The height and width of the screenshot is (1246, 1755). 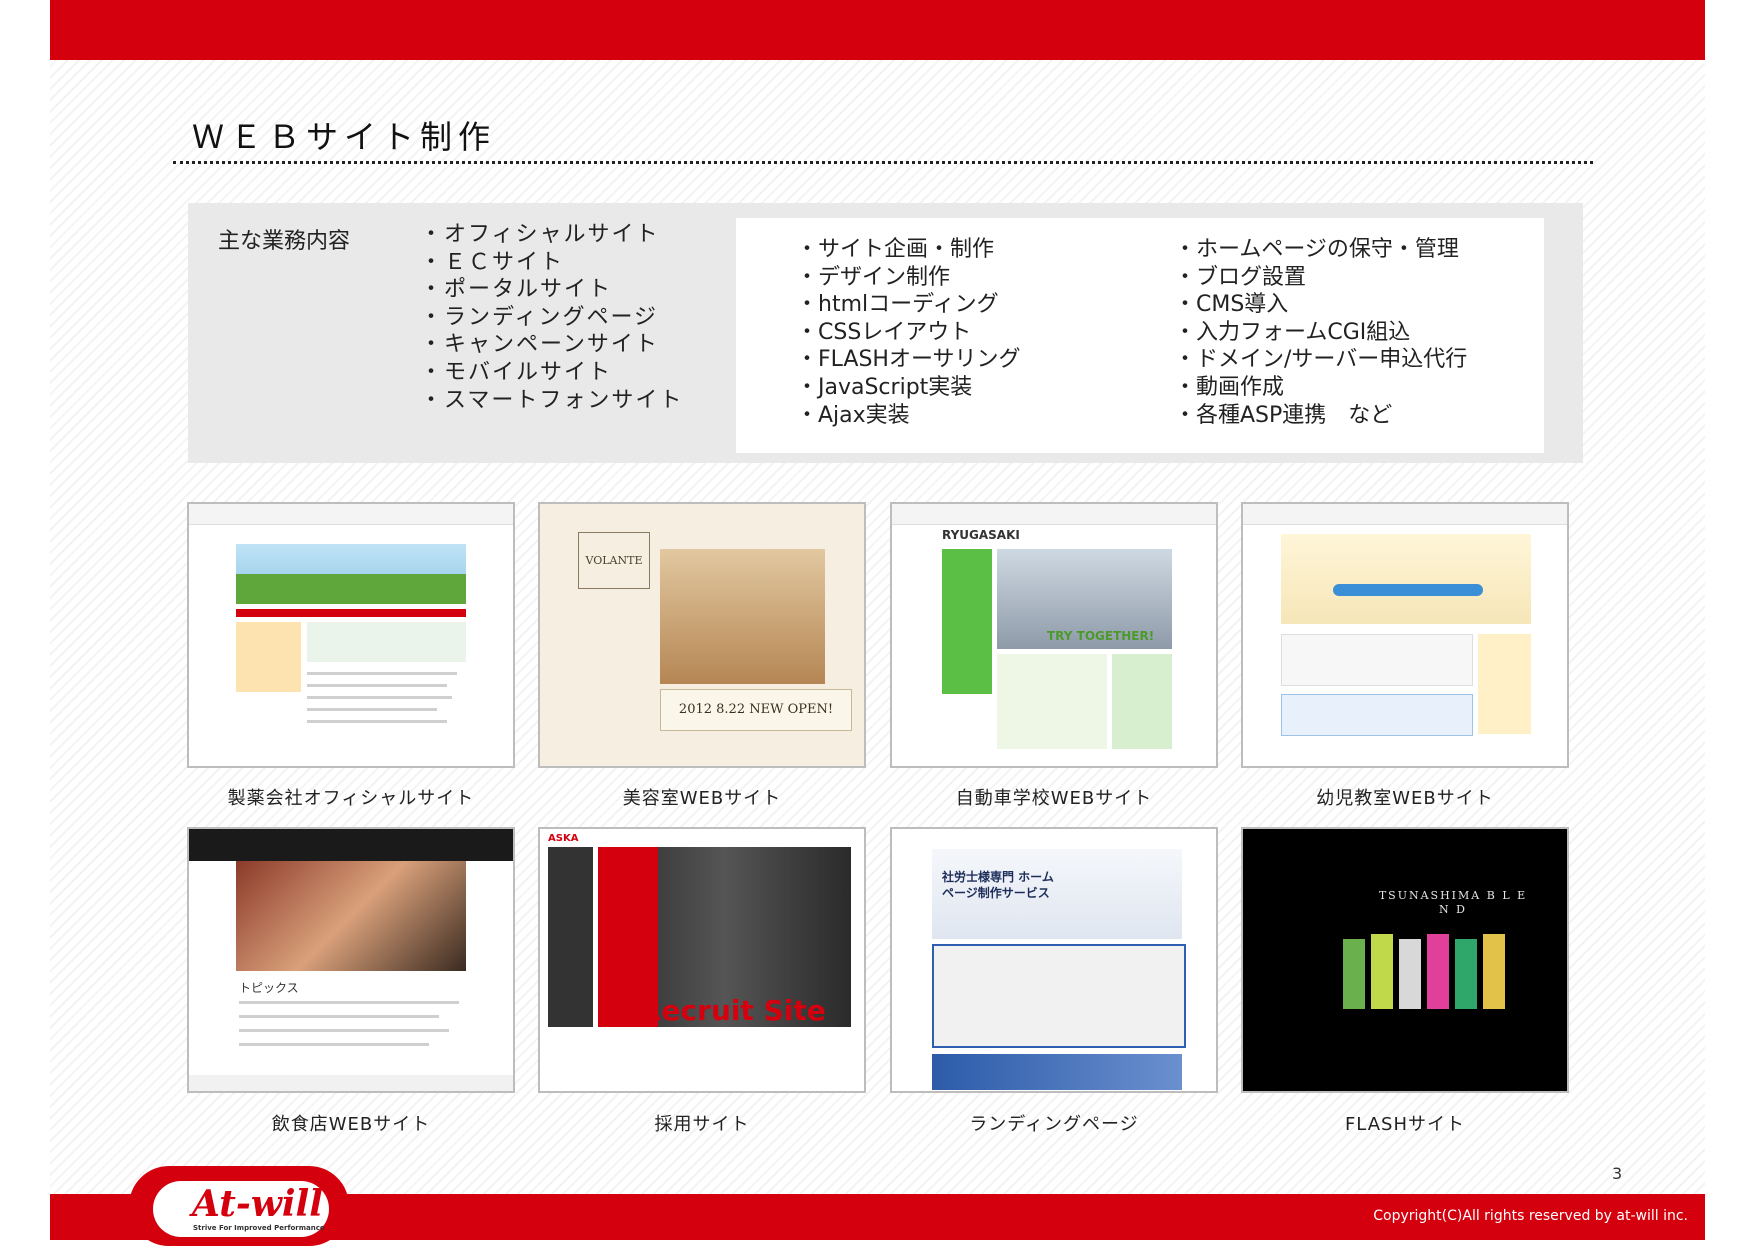 What do you see at coordinates (1240, 277) in the screenshot?
I see `list-item: ・ブログ設置` at bounding box center [1240, 277].